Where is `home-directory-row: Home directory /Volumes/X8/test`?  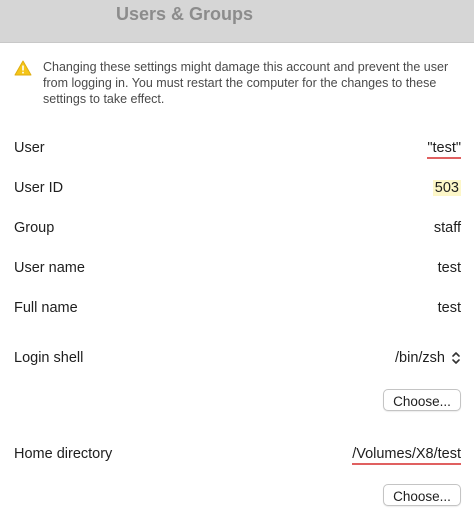
home-directory-row: Home directory /Volumes/X8/test is located at coordinates (237, 454).